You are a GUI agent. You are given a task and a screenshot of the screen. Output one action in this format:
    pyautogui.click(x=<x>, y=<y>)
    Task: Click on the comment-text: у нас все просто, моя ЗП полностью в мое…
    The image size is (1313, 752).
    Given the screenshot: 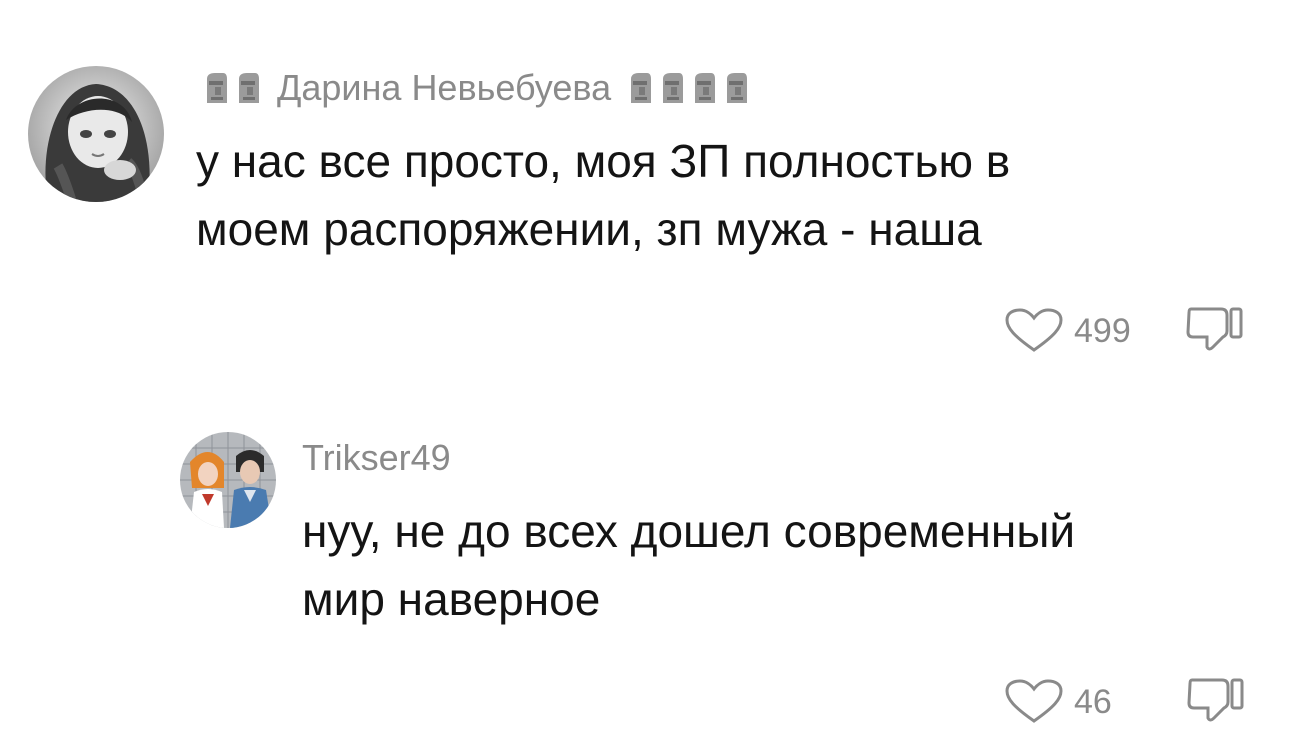 What is the action you would take?
    pyautogui.click(x=603, y=195)
    